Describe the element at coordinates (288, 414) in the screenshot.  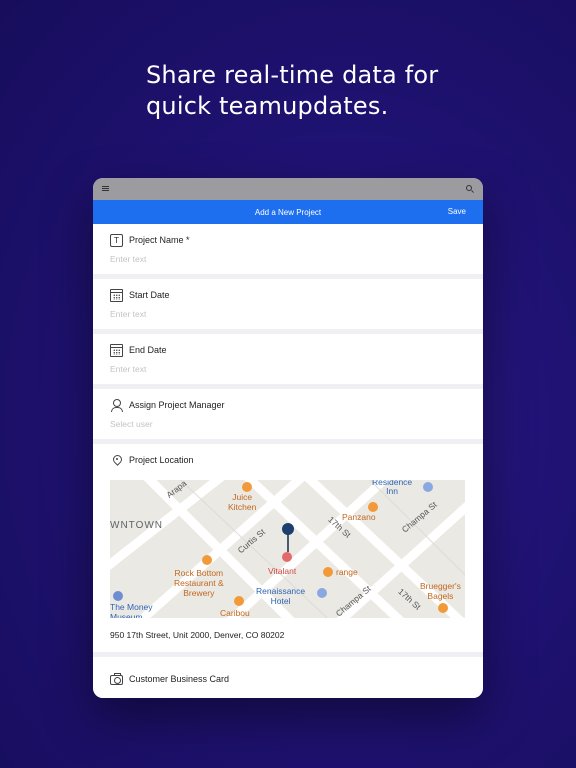
I see `manager-field: Assign Project Manager Select user` at that location.